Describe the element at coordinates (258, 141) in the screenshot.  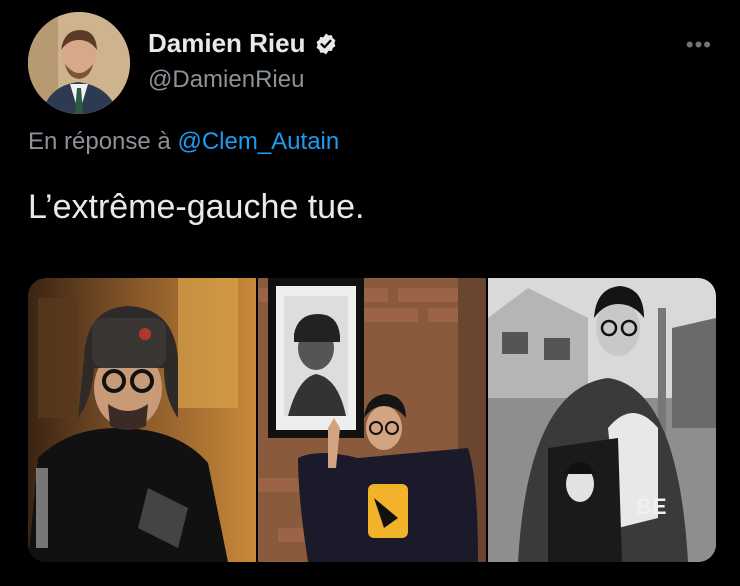
I see `reply-mention-link: @Clem_Autain` at that location.